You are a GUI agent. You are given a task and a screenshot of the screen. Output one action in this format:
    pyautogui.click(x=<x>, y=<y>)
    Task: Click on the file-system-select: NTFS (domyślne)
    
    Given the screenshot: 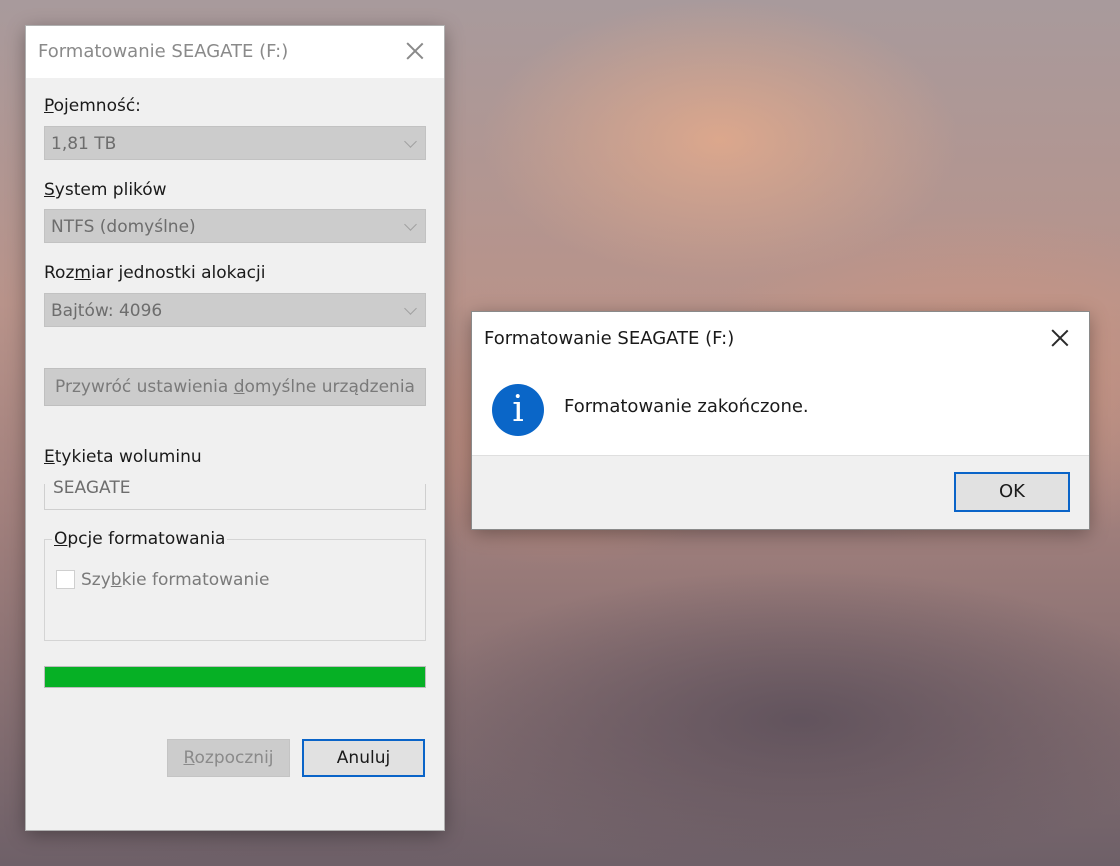 What is the action you would take?
    pyautogui.click(x=235, y=226)
    